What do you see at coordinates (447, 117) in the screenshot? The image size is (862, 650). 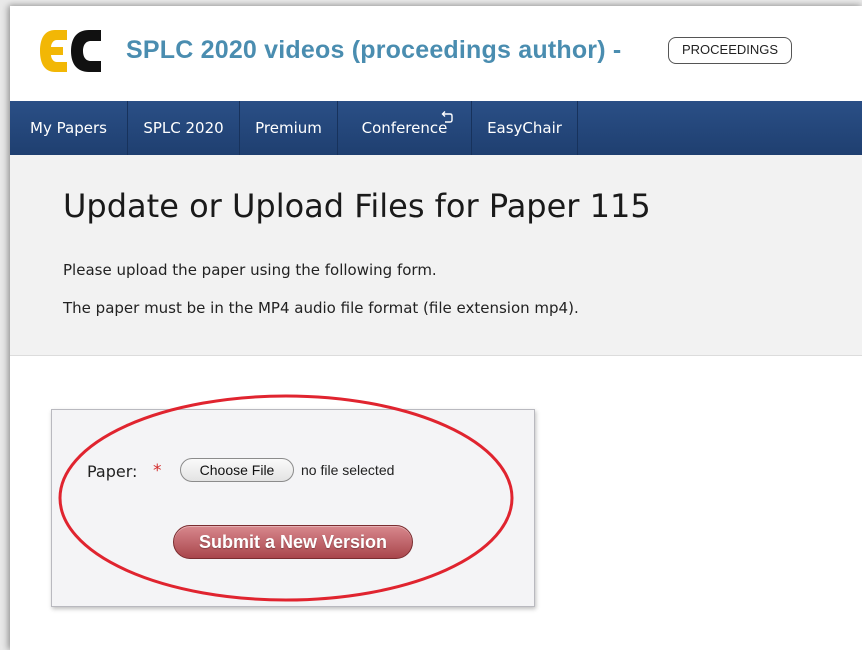 I see `return-arrow-icon` at bounding box center [447, 117].